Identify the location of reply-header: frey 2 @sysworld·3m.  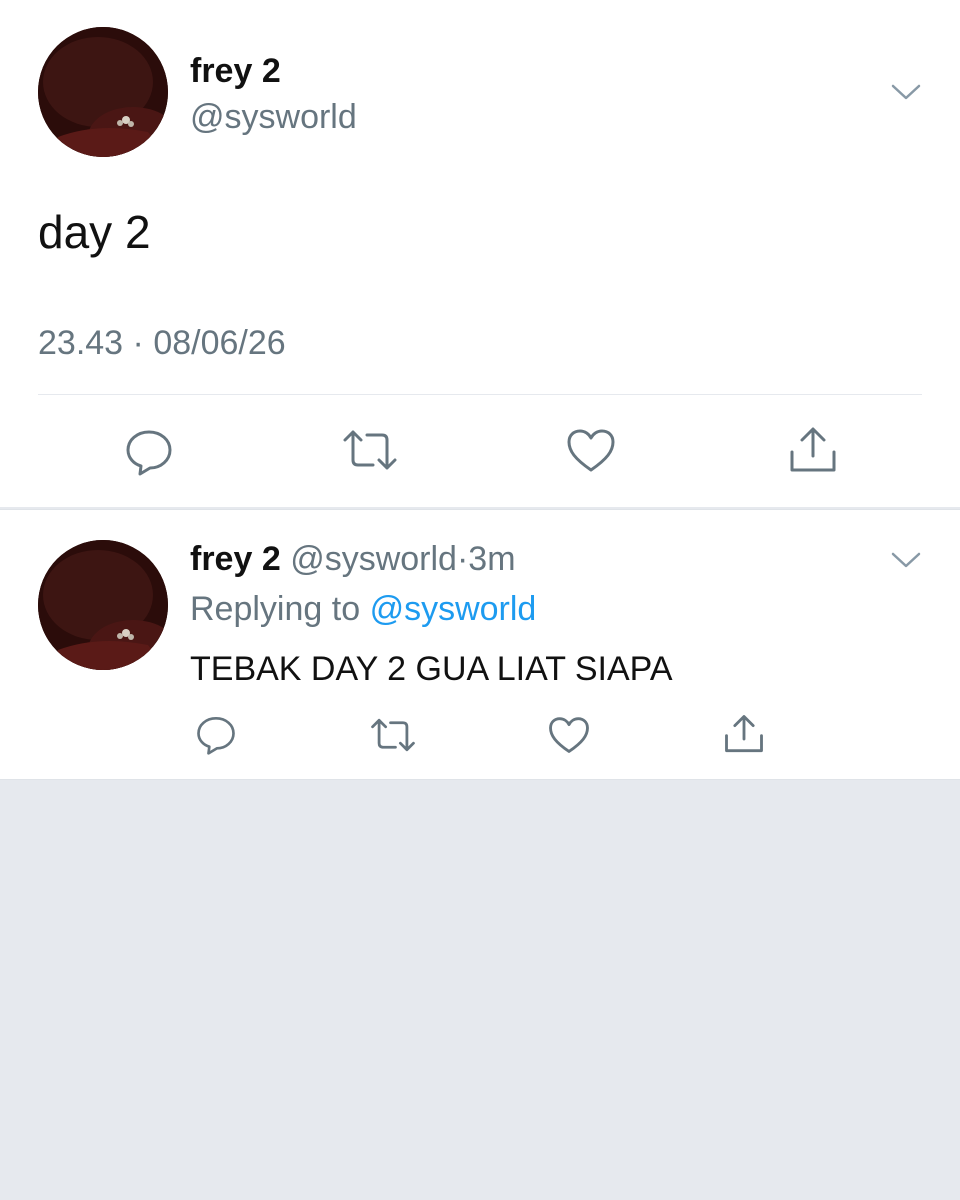
(353, 559).